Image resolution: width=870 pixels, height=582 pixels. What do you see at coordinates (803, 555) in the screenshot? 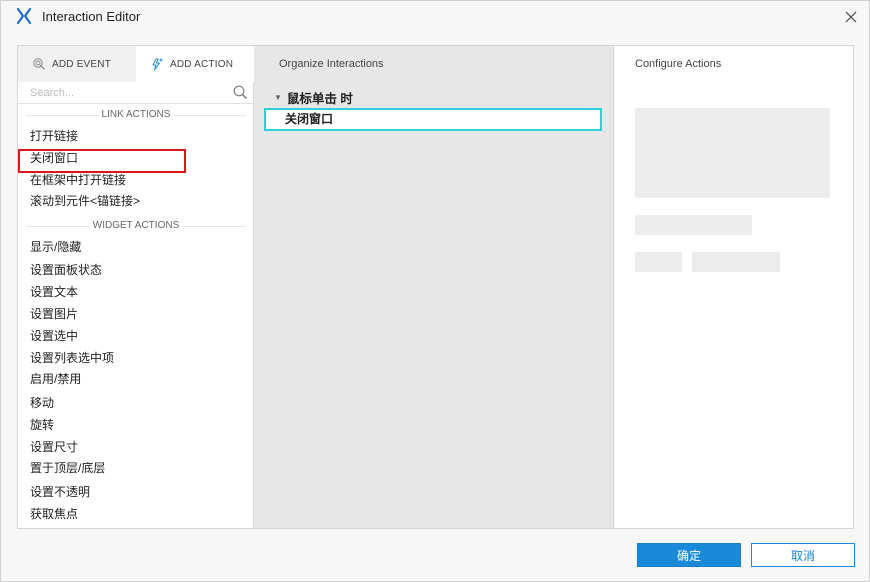
I see `cancel-button: 取消` at bounding box center [803, 555].